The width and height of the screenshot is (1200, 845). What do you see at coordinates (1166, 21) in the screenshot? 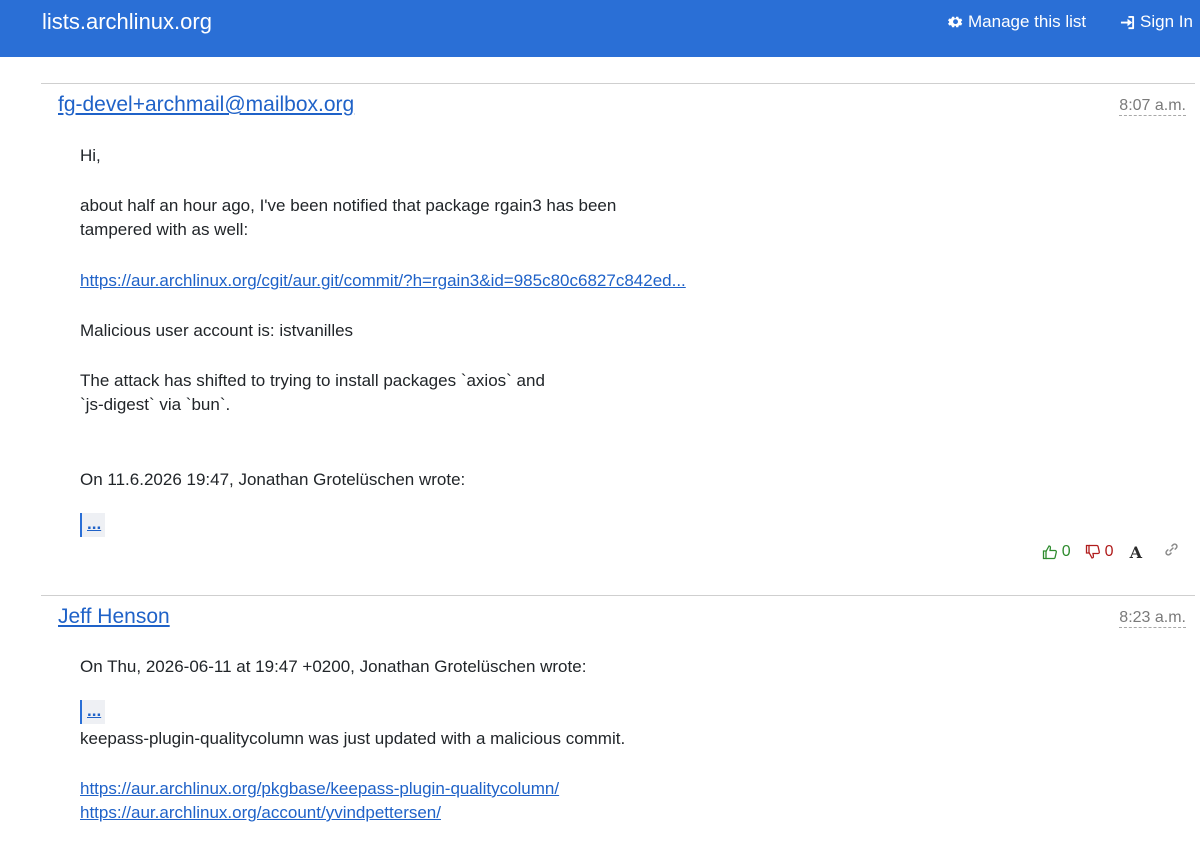
I see `sign-in-label: Sign In` at bounding box center [1166, 21].